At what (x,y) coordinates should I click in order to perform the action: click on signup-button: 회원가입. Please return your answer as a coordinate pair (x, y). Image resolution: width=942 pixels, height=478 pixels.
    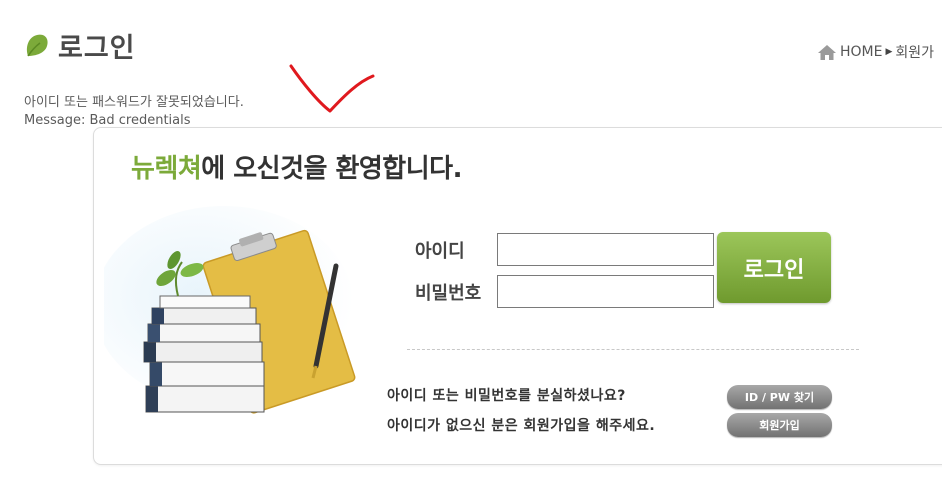
    Looking at the image, I should click on (779, 425).